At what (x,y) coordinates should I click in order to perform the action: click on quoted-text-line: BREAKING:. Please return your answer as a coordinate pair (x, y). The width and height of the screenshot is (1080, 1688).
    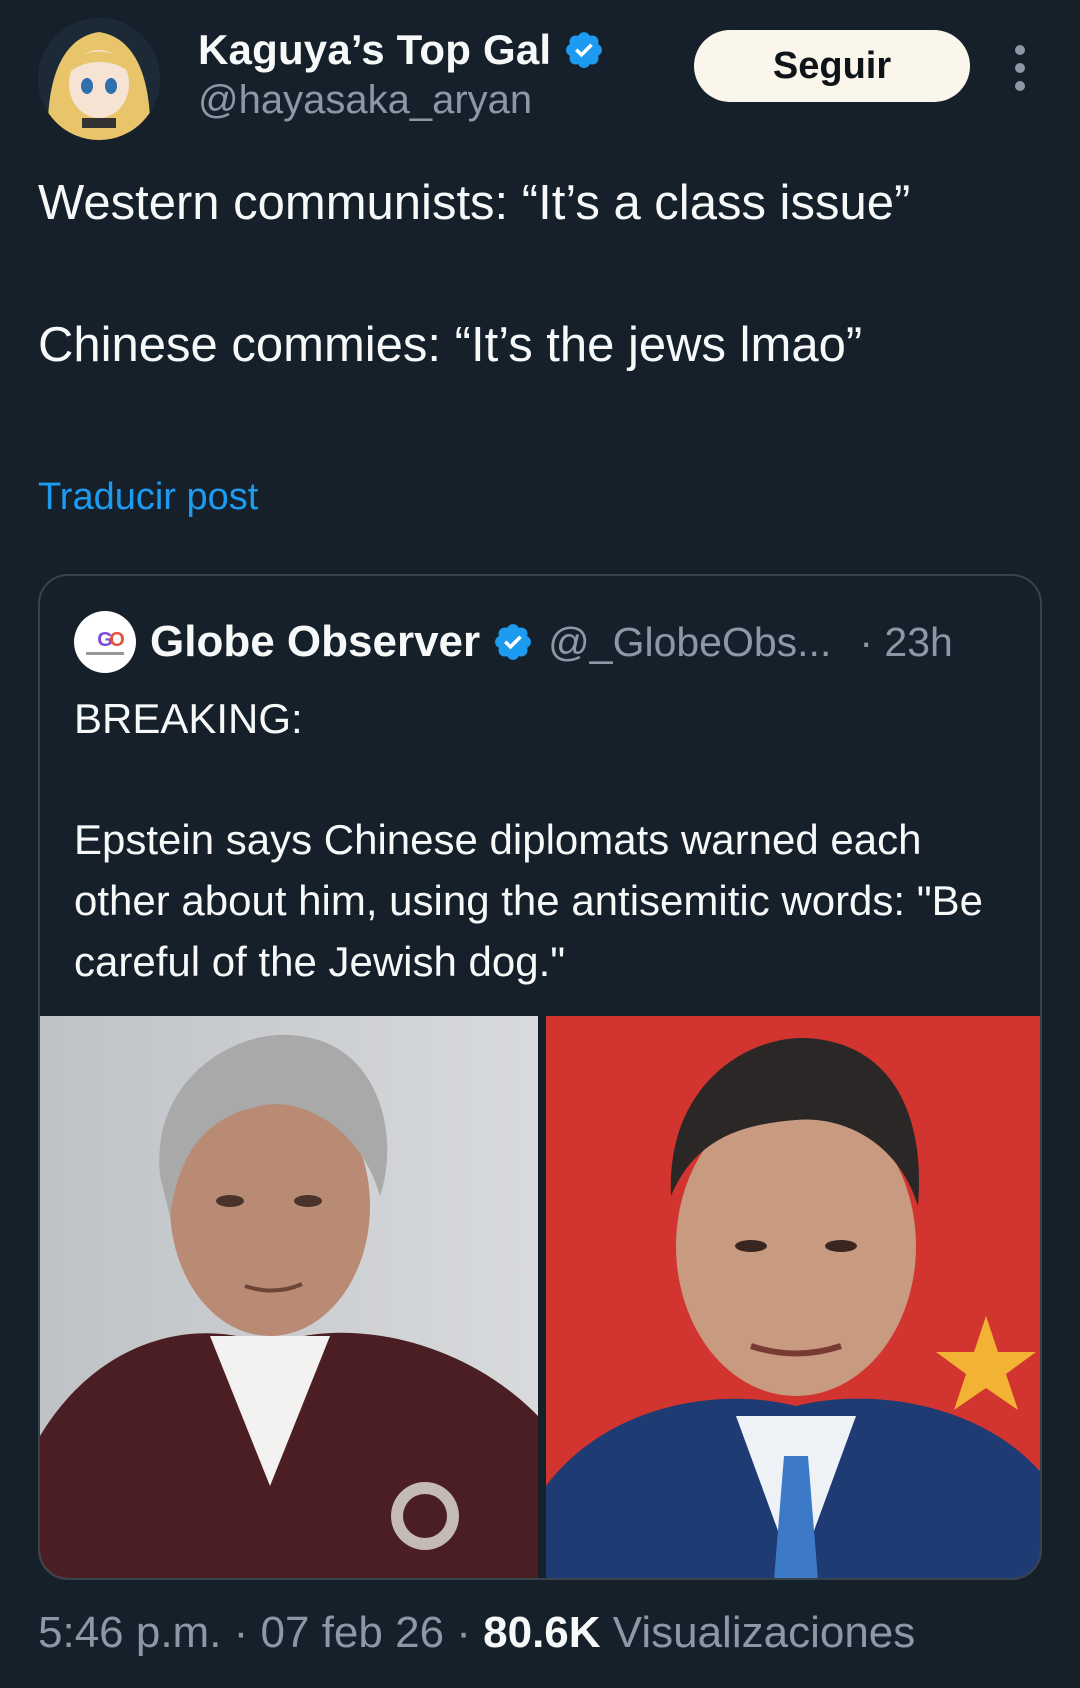
    Looking at the image, I should click on (188, 718).